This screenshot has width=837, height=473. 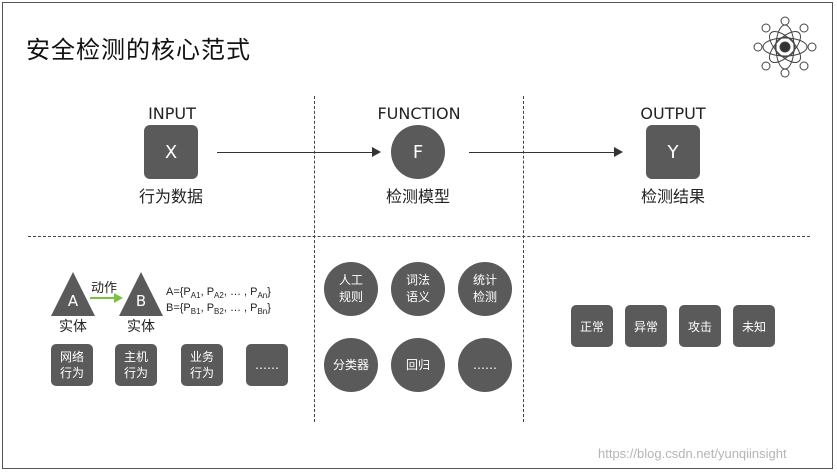 I want to click on unknown-result-box: 未知, so click(x=754, y=326).